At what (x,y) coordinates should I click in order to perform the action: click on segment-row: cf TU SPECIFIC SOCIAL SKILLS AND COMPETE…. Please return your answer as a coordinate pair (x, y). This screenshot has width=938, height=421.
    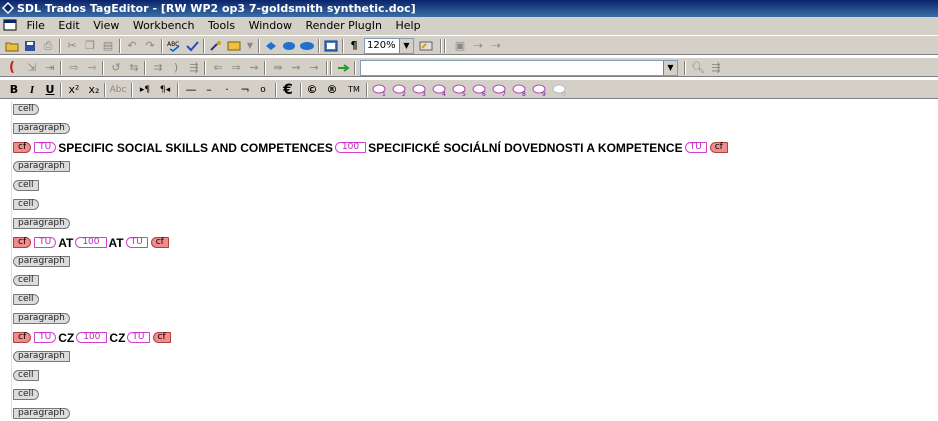
    Looking at the image, I should click on (370, 147).